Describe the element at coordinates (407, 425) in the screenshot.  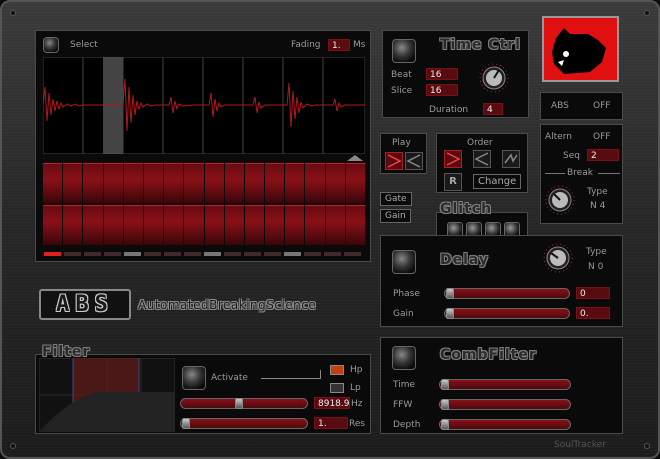
I see `comb-depth-label: Depth` at that location.